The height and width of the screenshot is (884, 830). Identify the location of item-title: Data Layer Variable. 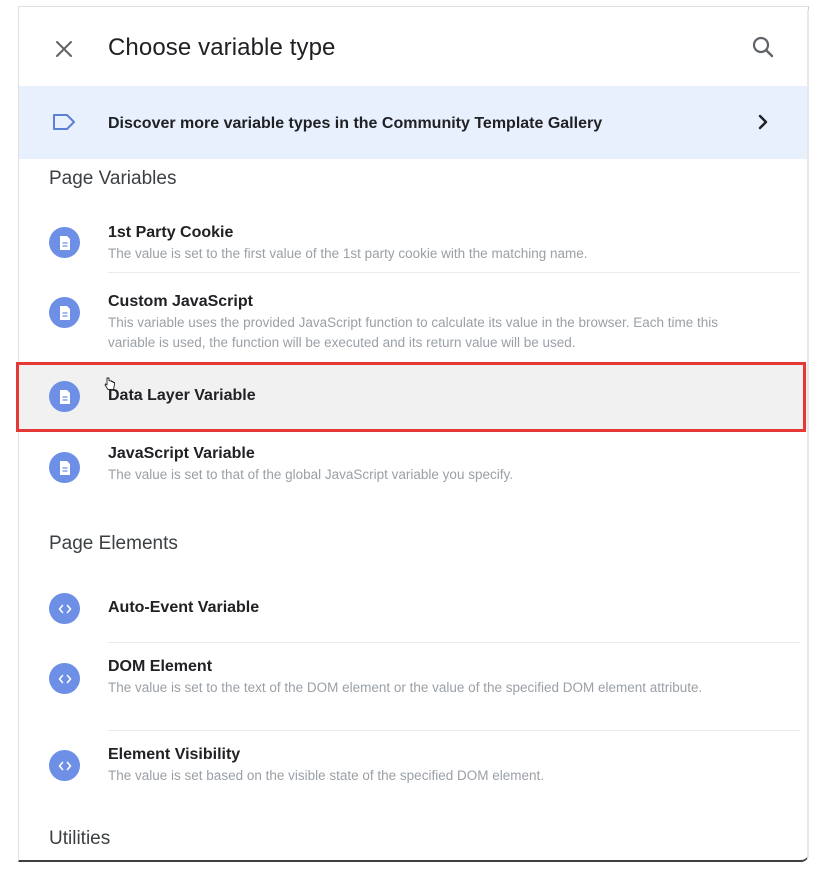
(182, 395).